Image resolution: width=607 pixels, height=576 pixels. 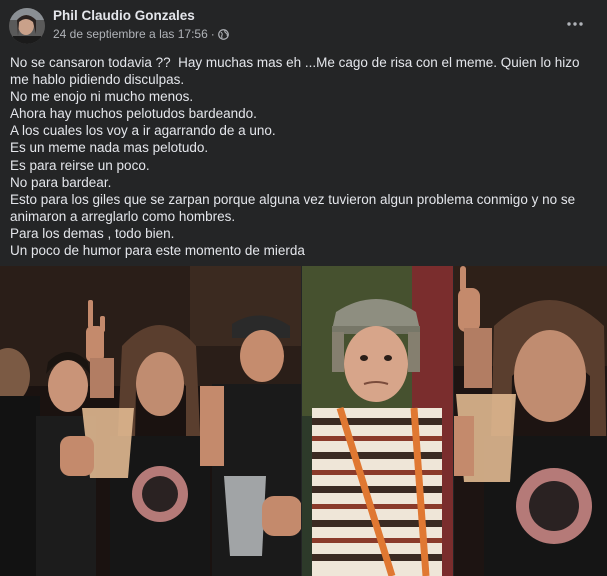 What do you see at coordinates (61, 182) in the screenshot?
I see `post-line: No para bardear.` at bounding box center [61, 182].